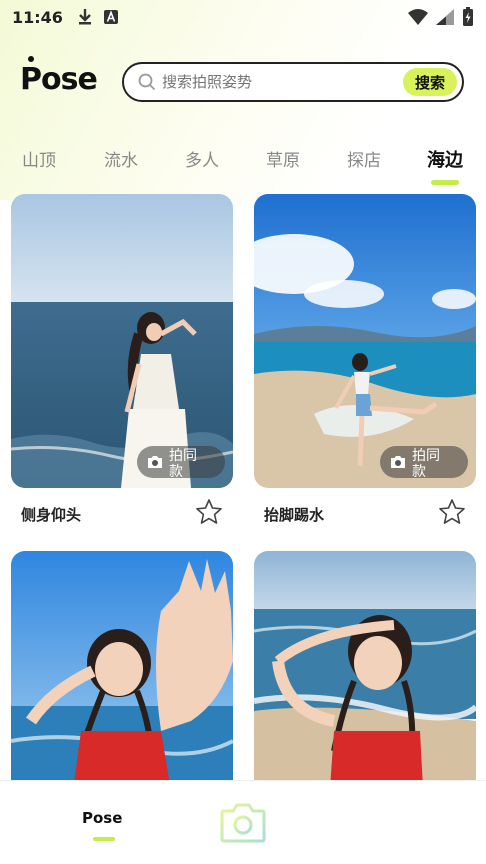 The image size is (486, 864). What do you see at coordinates (445, 159) in the screenshot?
I see `tab-seaside: 海边` at bounding box center [445, 159].